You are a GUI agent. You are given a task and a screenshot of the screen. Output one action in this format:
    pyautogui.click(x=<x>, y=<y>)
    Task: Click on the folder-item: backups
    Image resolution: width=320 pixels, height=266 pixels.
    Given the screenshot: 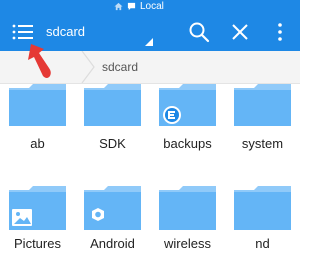 What is the action you would take?
    pyautogui.click(x=187, y=124)
    